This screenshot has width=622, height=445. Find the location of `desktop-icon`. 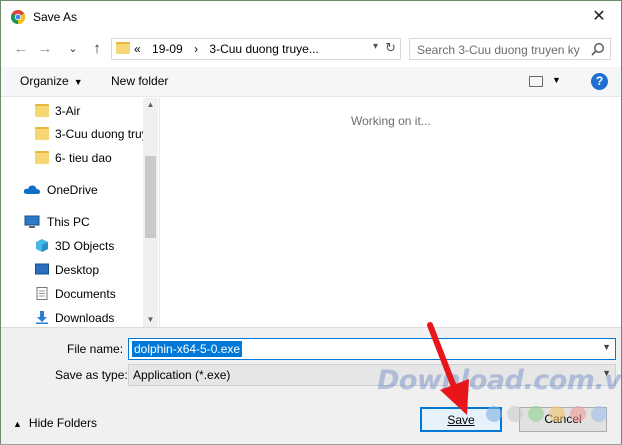

desktop-icon is located at coordinates (42, 269).